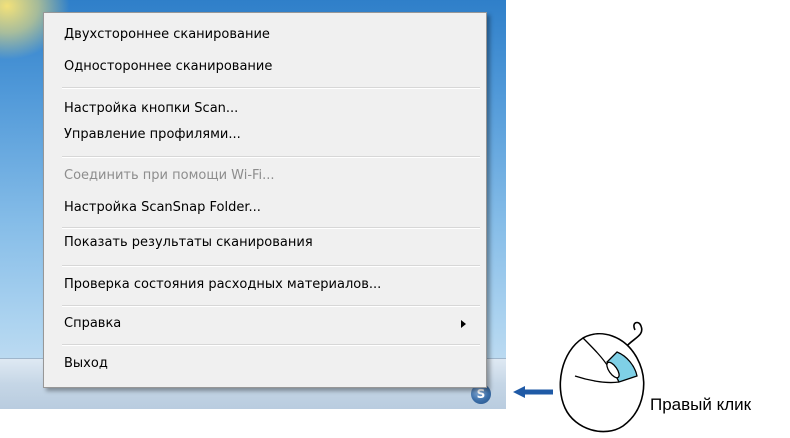  Describe the element at coordinates (701, 404) in the screenshot. I see `right-click-caption: Правый клик` at that location.